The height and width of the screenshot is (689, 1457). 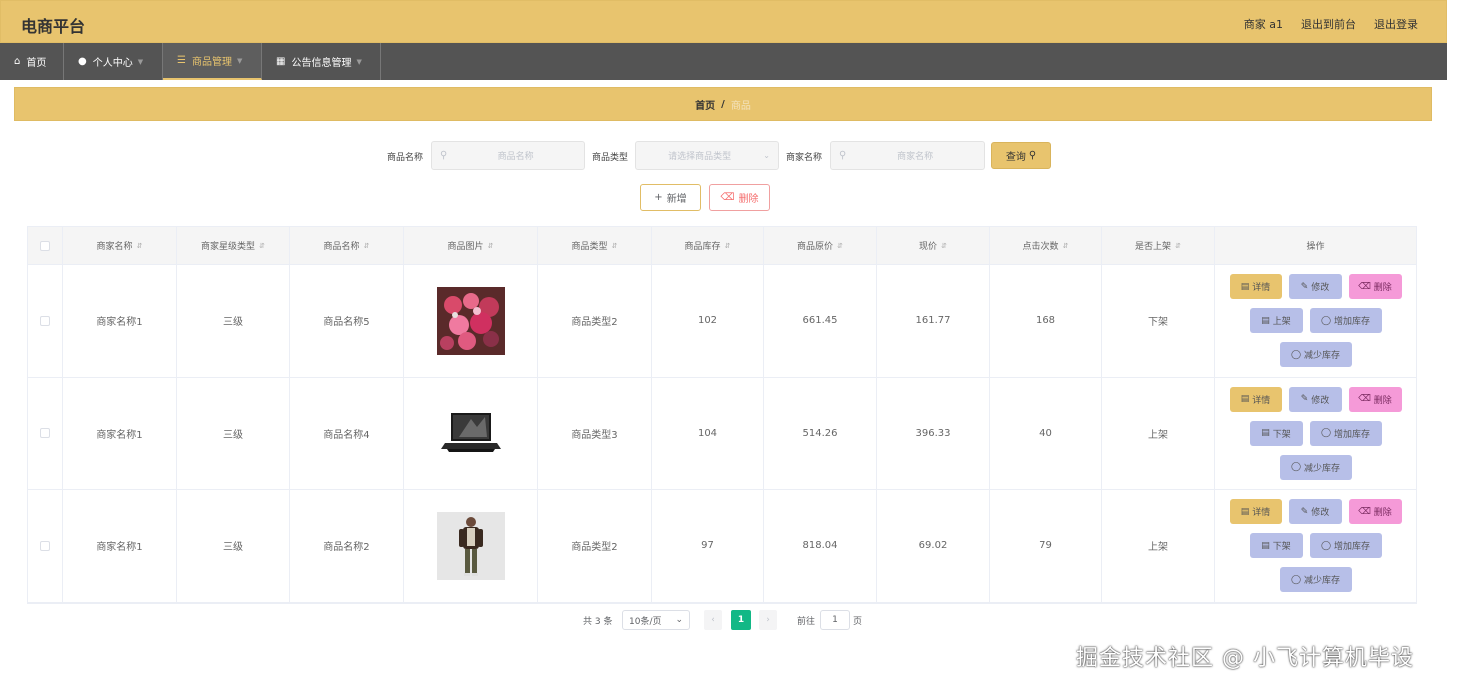 What do you see at coordinates (907, 155) in the screenshot?
I see `merchant-name-input: ⚲ 商家名称` at bounding box center [907, 155].